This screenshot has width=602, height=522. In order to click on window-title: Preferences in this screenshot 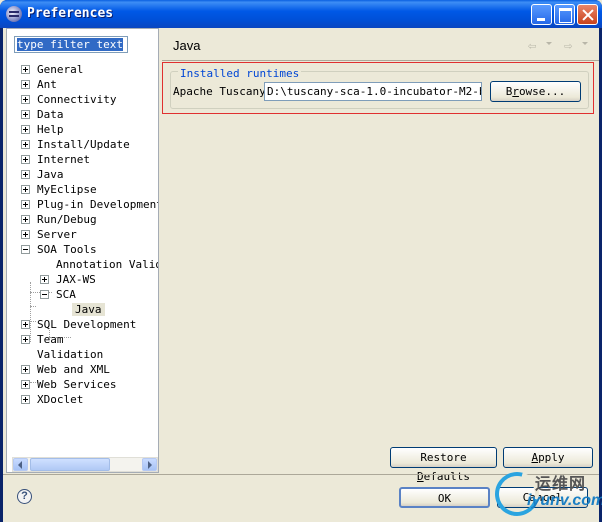, I will do `click(70, 13)`.